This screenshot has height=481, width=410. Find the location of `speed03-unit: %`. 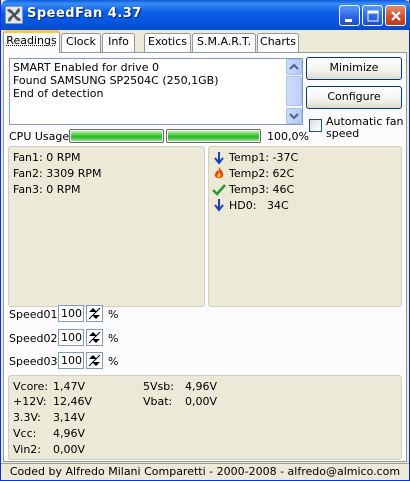

speed03-unit: % is located at coordinates (113, 361).